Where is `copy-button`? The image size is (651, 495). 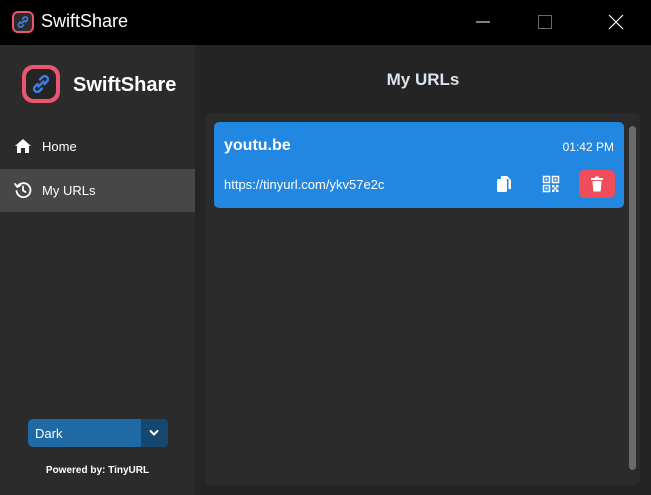
copy-button is located at coordinates (504, 184).